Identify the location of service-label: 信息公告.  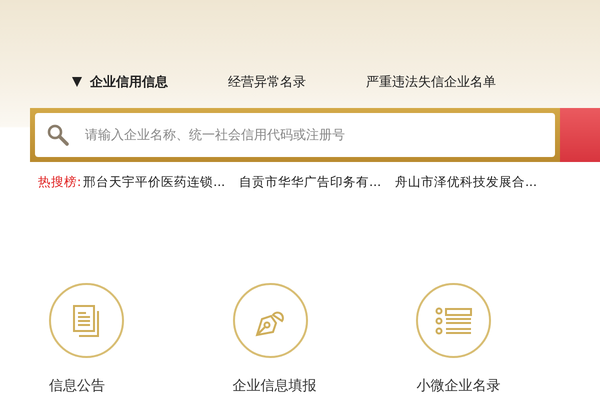
(77, 386).